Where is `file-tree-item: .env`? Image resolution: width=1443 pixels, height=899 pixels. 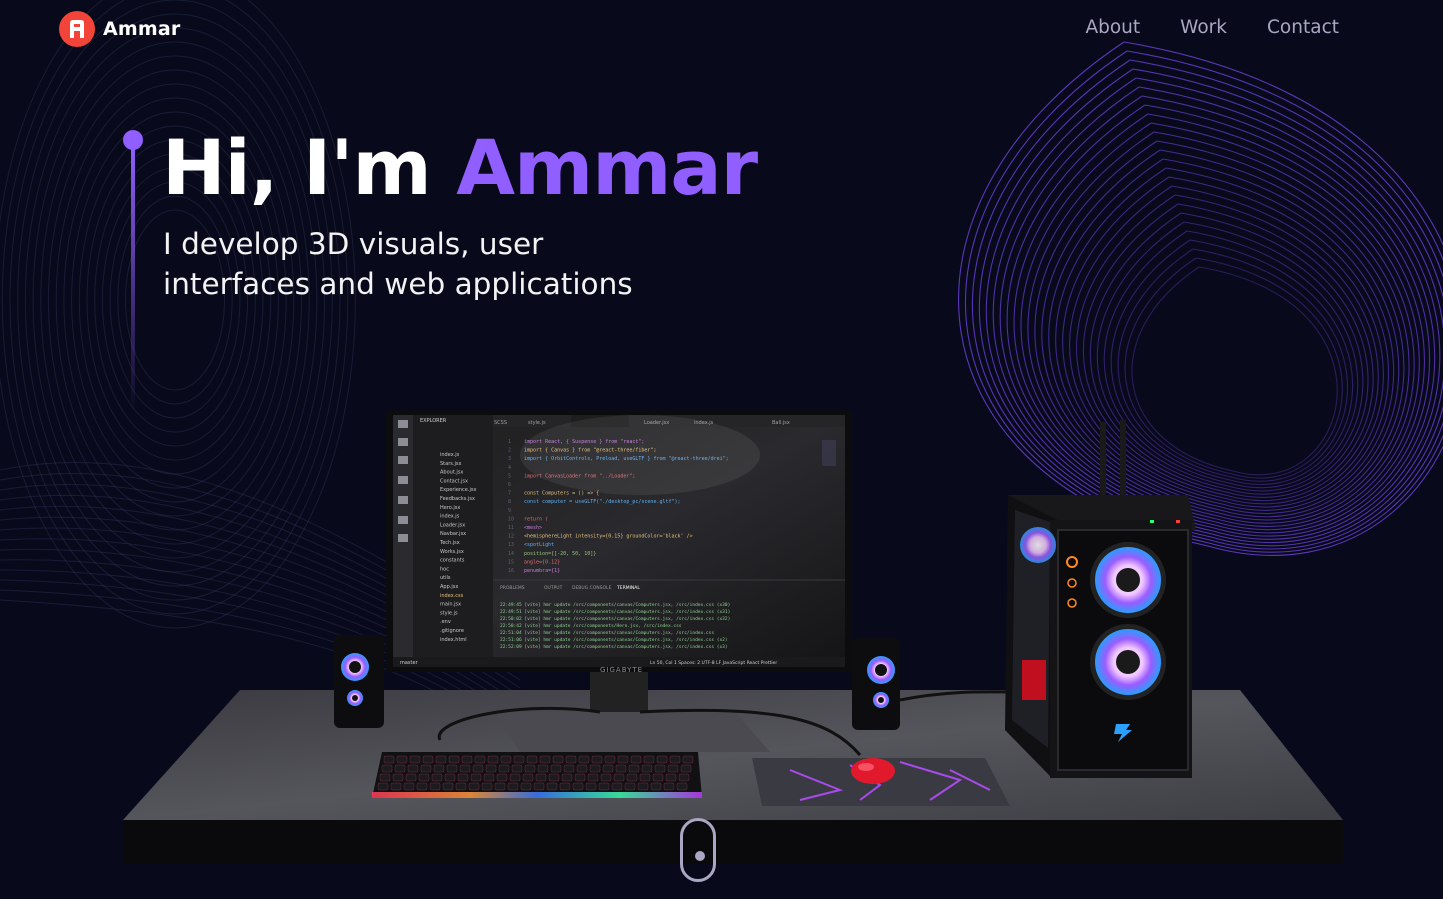
file-tree-item: .env is located at coordinates (445, 622).